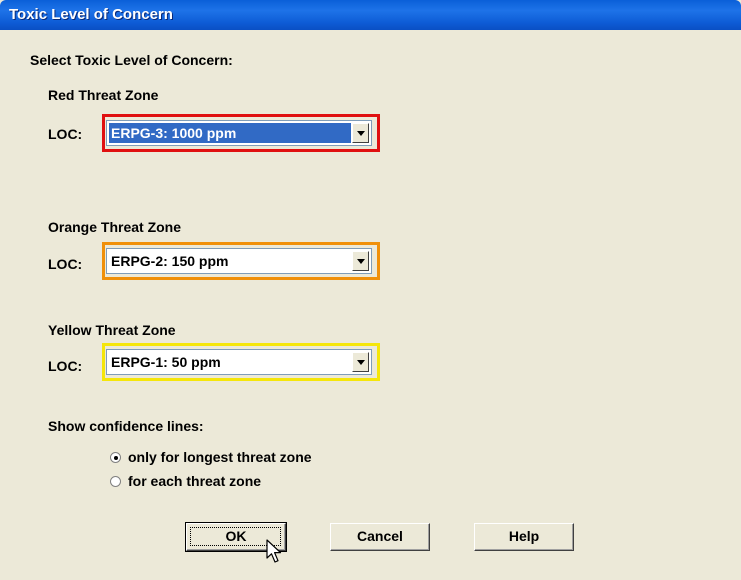  Describe the element at coordinates (115, 227) in the screenshot. I see `orange-zone-title: Orange Threat Zone` at that location.